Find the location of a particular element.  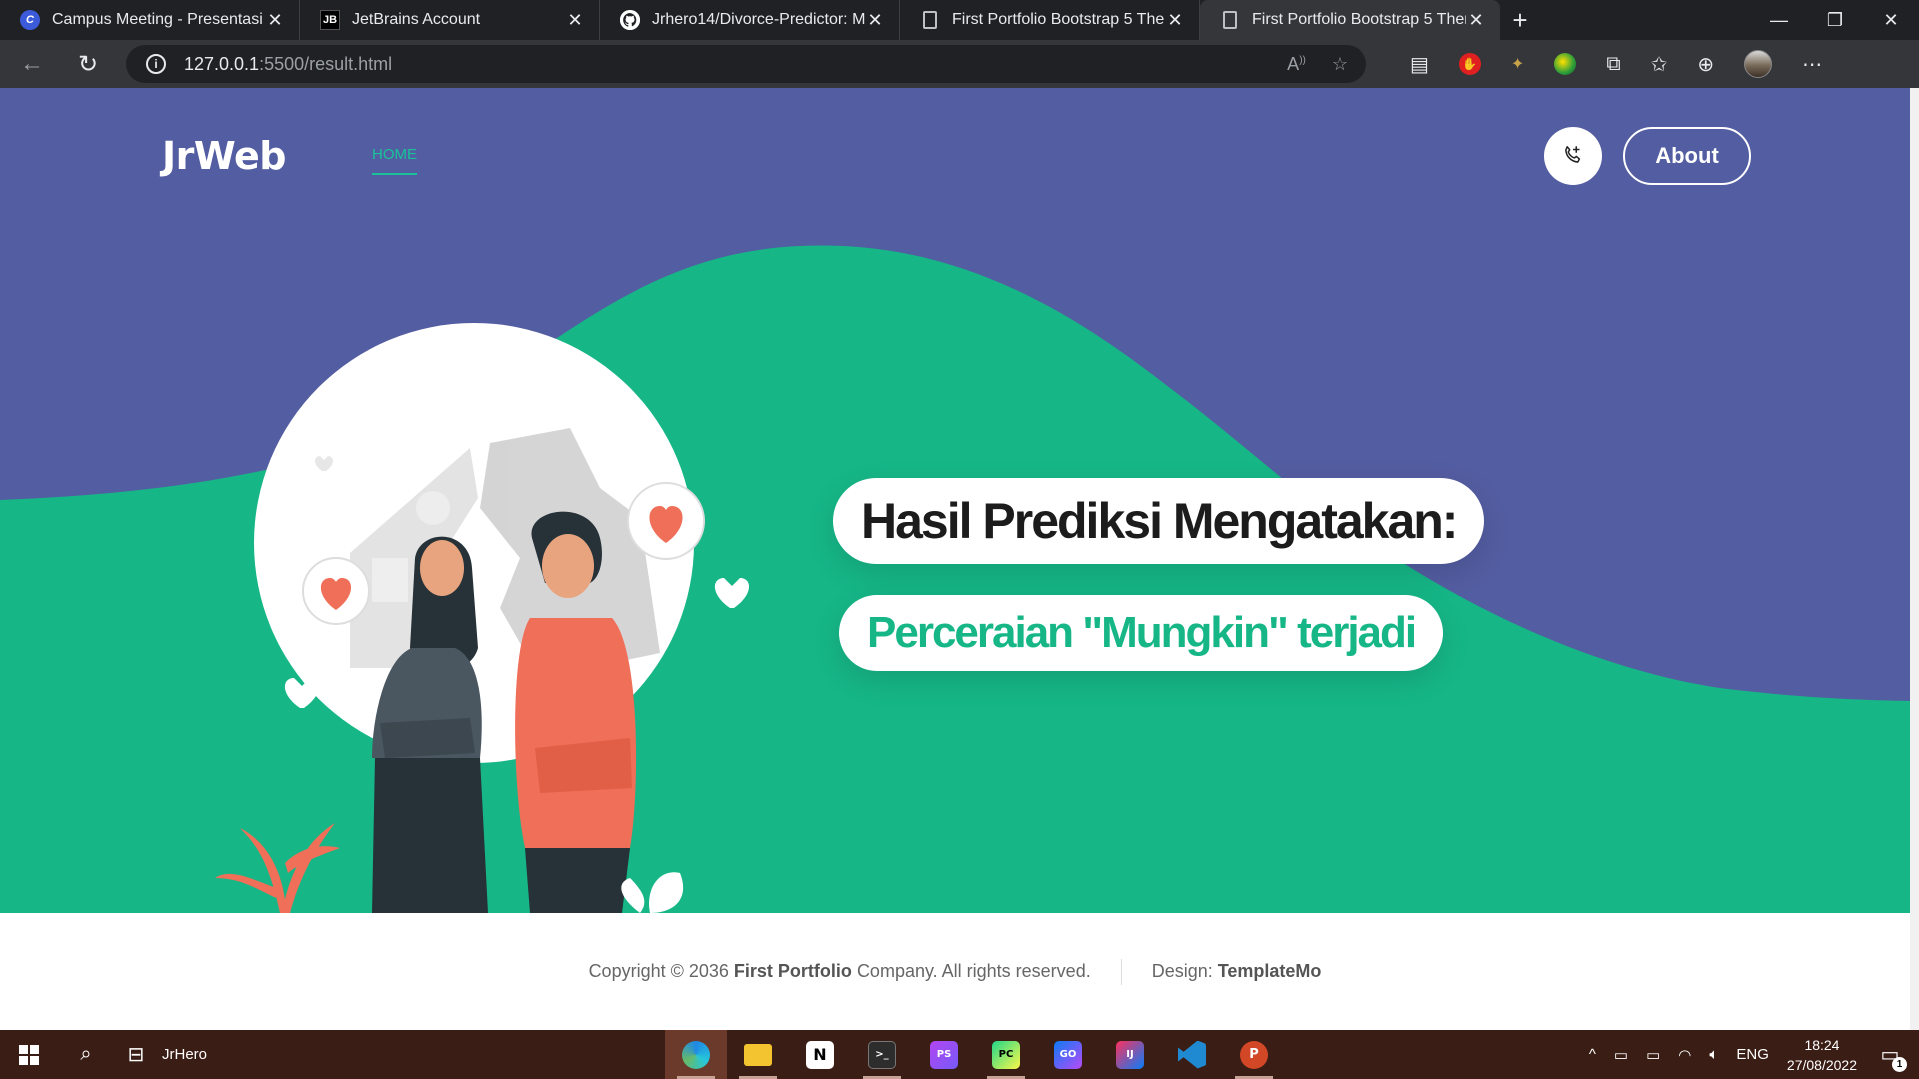

collections-ext-icon: ▤ is located at coordinates (1419, 64).